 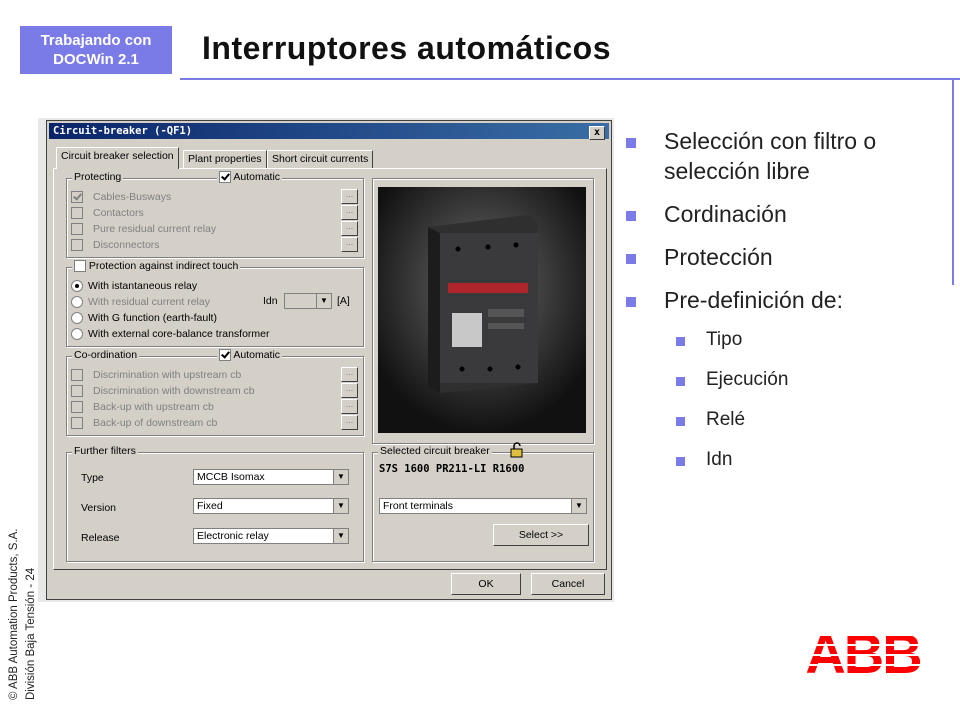 I want to click on tab-short-circuit-currents: Short circuit currents, so click(x=320, y=159).